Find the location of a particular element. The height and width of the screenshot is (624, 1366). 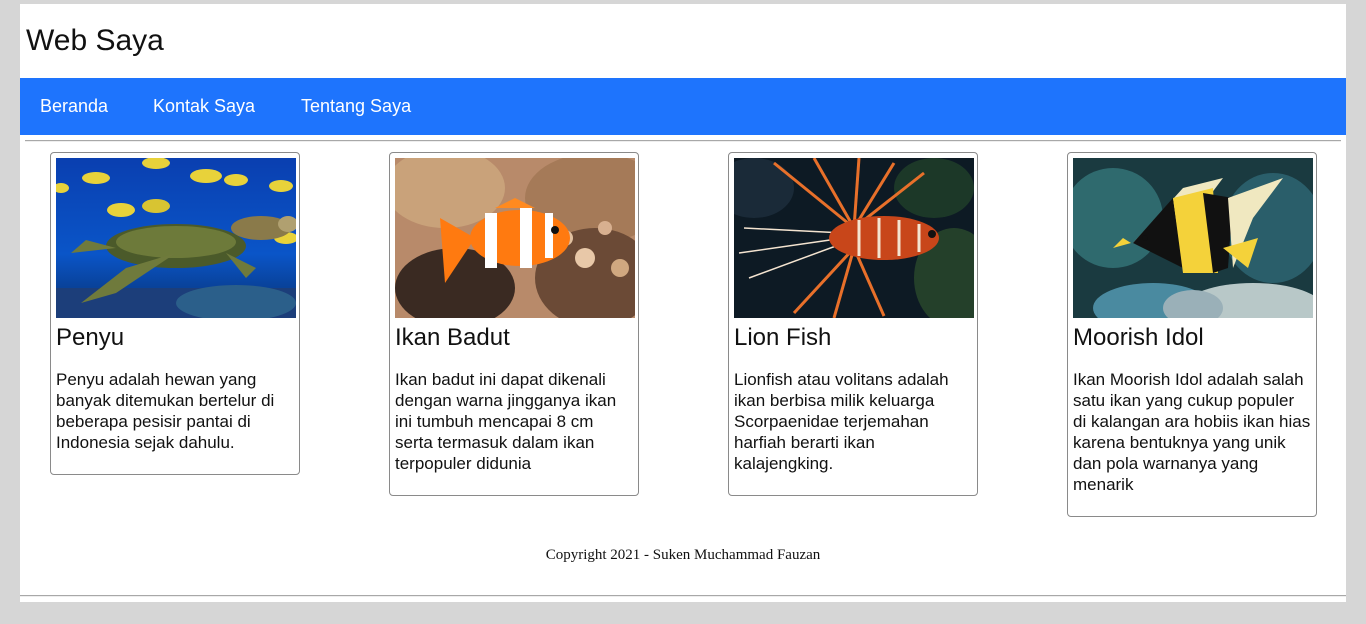

card-title: Lion Fish is located at coordinates (783, 337).